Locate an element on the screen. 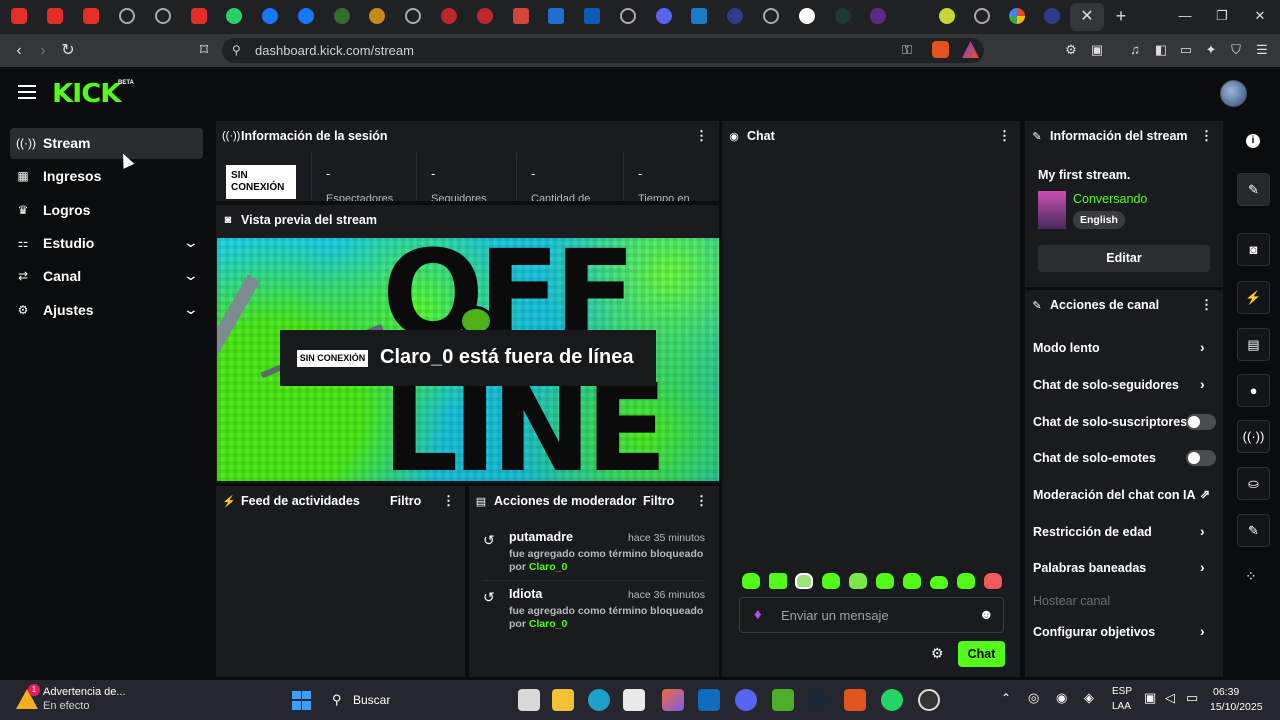 The height and width of the screenshot is (720, 1280). brave-rewards-icon is located at coordinates (970, 49).